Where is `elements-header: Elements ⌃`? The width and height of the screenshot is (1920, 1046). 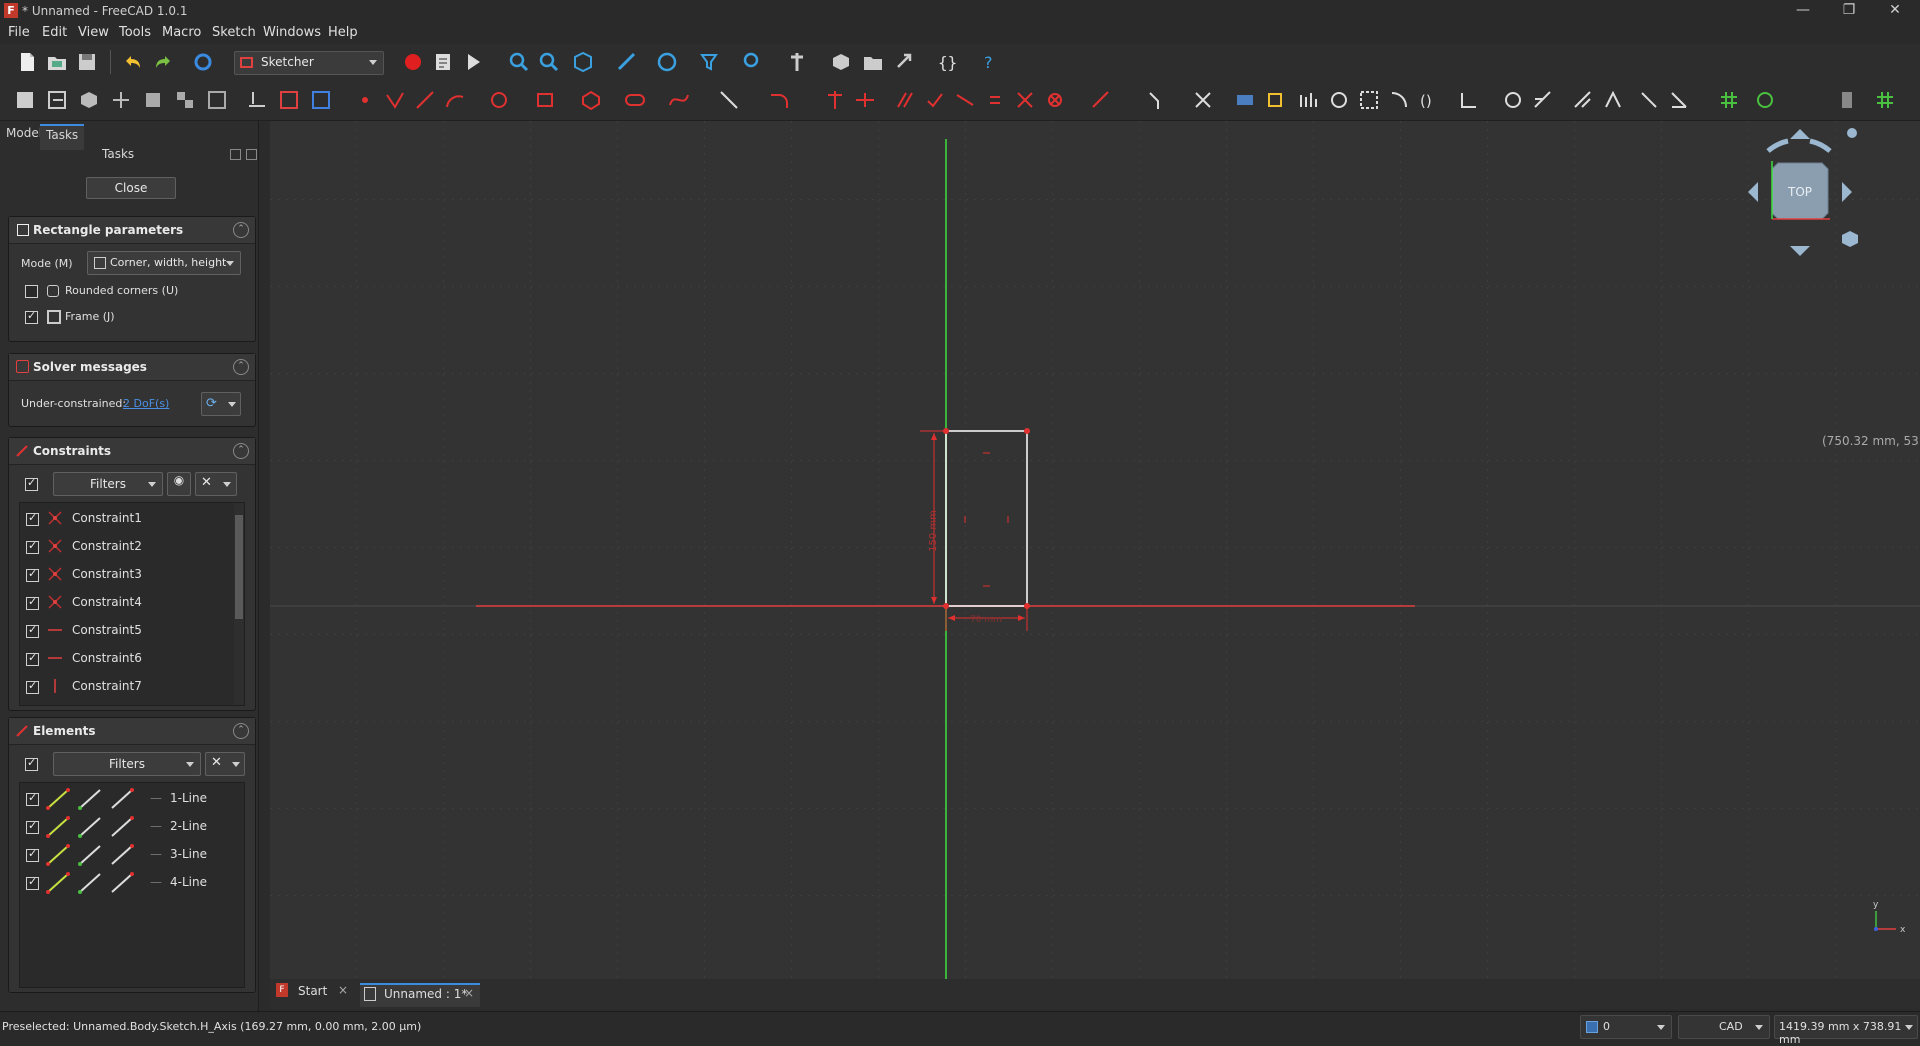 elements-header: Elements ⌃ is located at coordinates (132, 731).